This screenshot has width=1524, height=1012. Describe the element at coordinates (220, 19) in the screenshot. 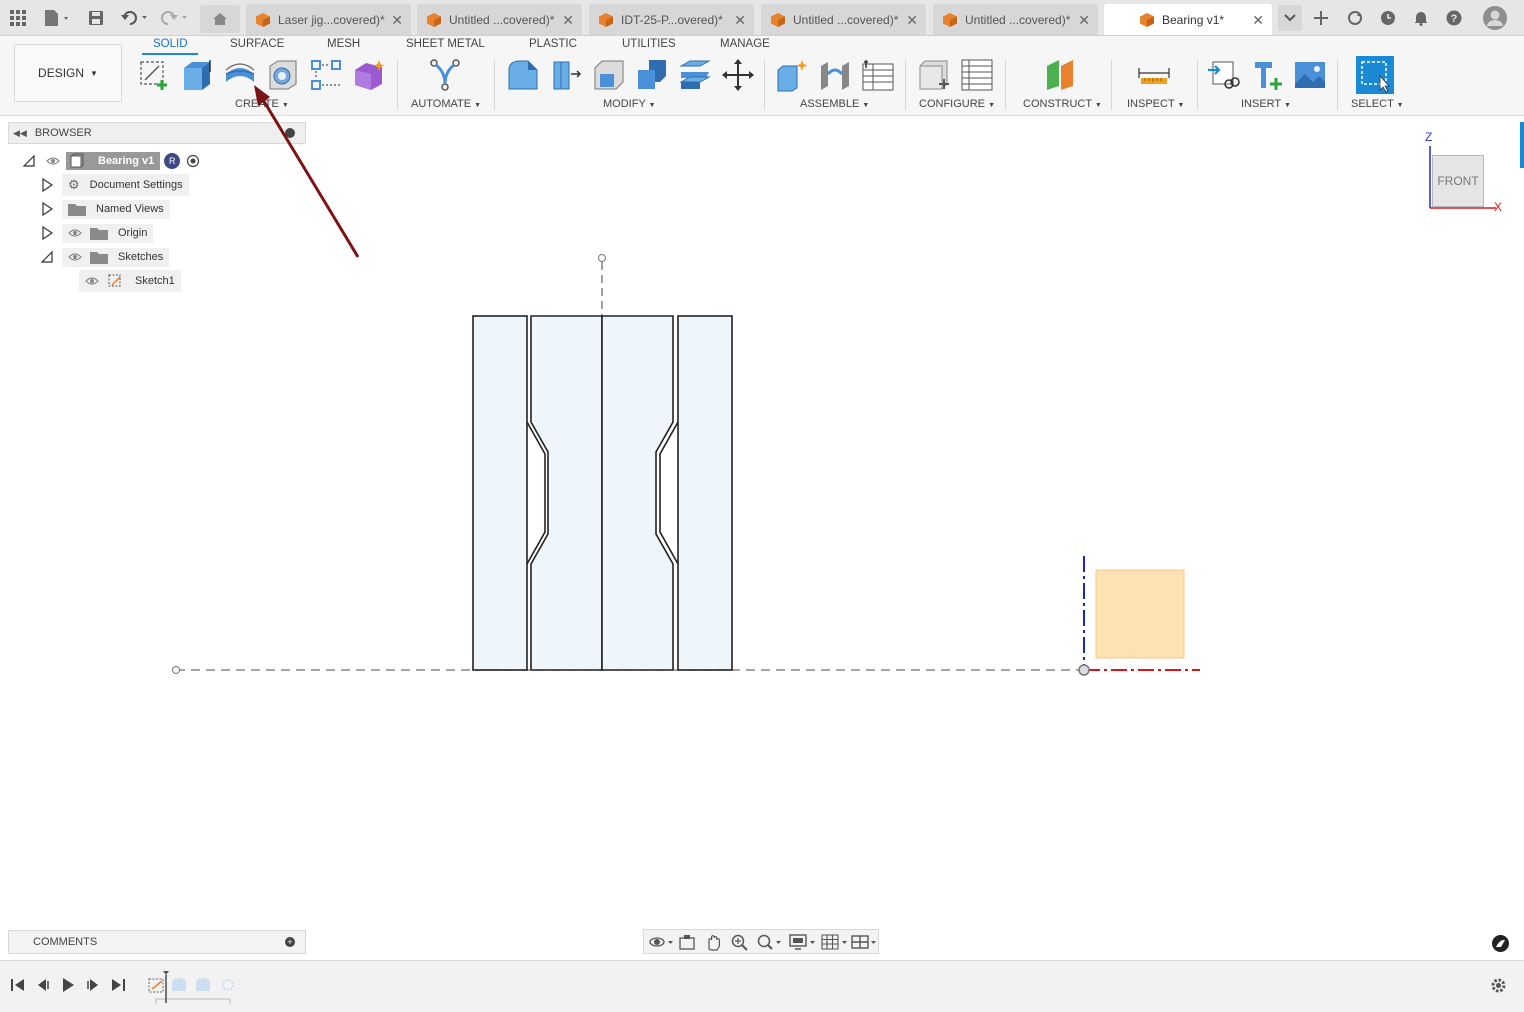

I see `home-icon` at that location.